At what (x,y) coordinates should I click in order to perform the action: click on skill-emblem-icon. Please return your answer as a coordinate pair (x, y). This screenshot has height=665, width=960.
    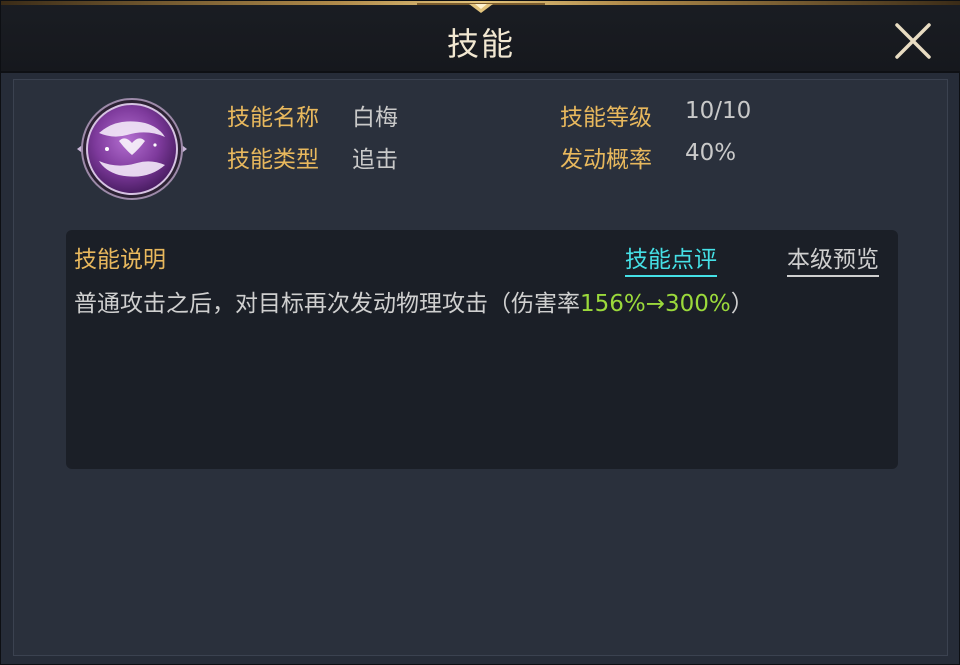
    Looking at the image, I should click on (132, 149).